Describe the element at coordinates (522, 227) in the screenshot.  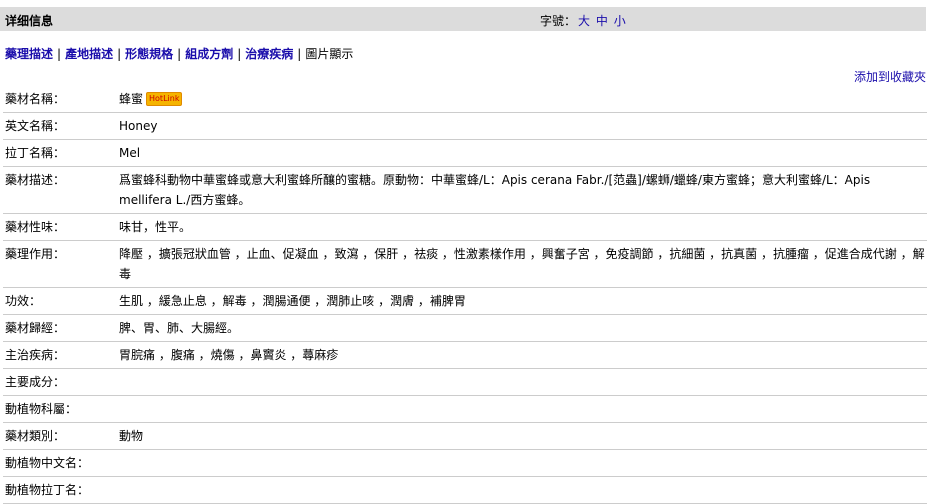
I see `row-value: 味甘，性平。` at that location.